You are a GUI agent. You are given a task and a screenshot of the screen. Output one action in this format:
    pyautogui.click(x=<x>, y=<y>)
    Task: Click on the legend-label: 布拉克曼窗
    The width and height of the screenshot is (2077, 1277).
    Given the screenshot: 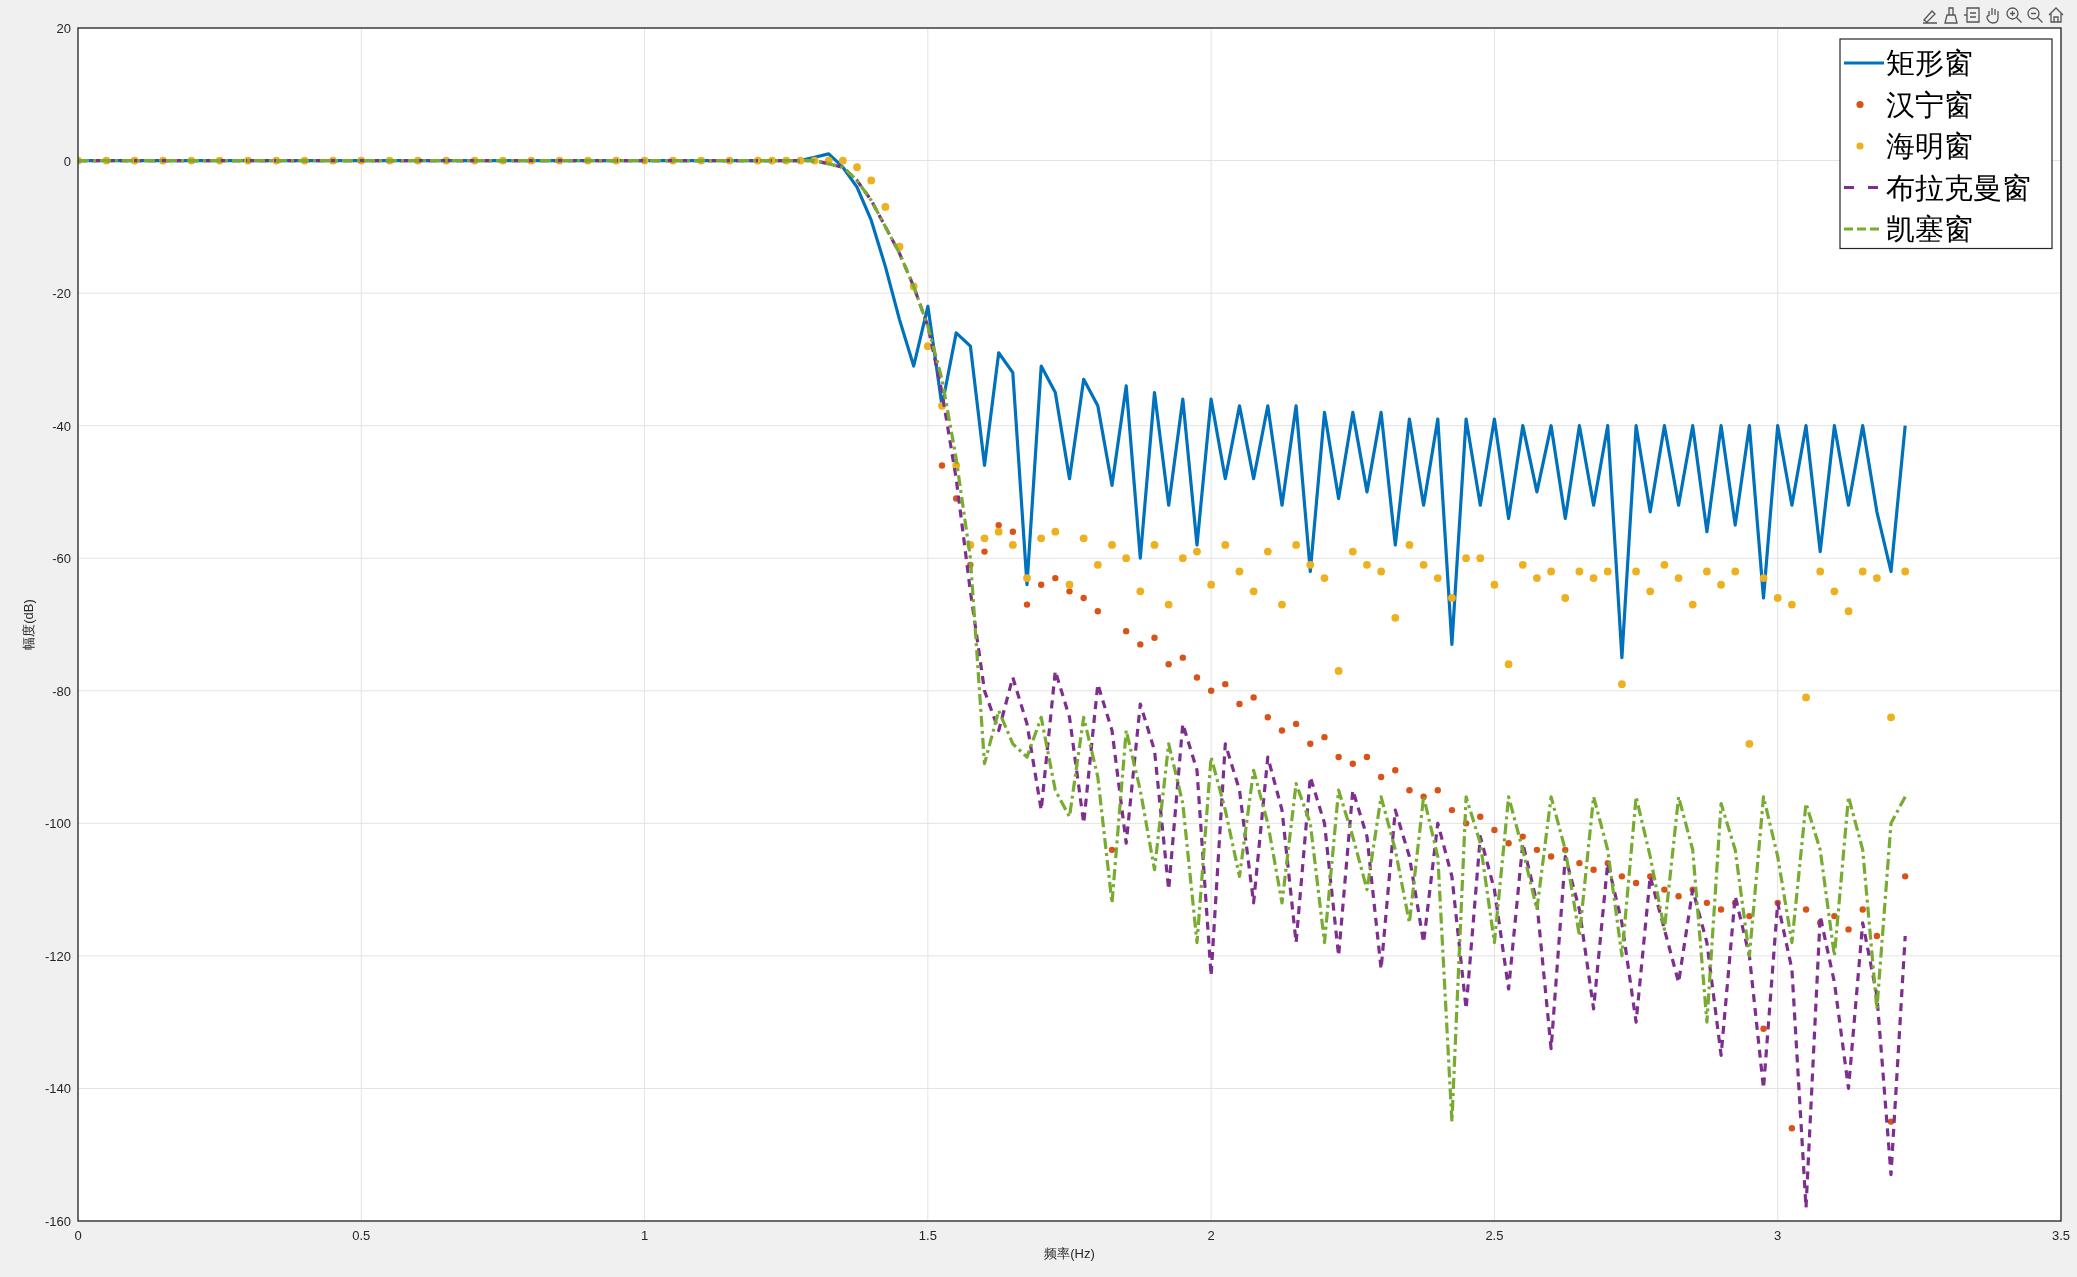 What is the action you would take?
    pyautogui.click(x=1958, y=187)
    